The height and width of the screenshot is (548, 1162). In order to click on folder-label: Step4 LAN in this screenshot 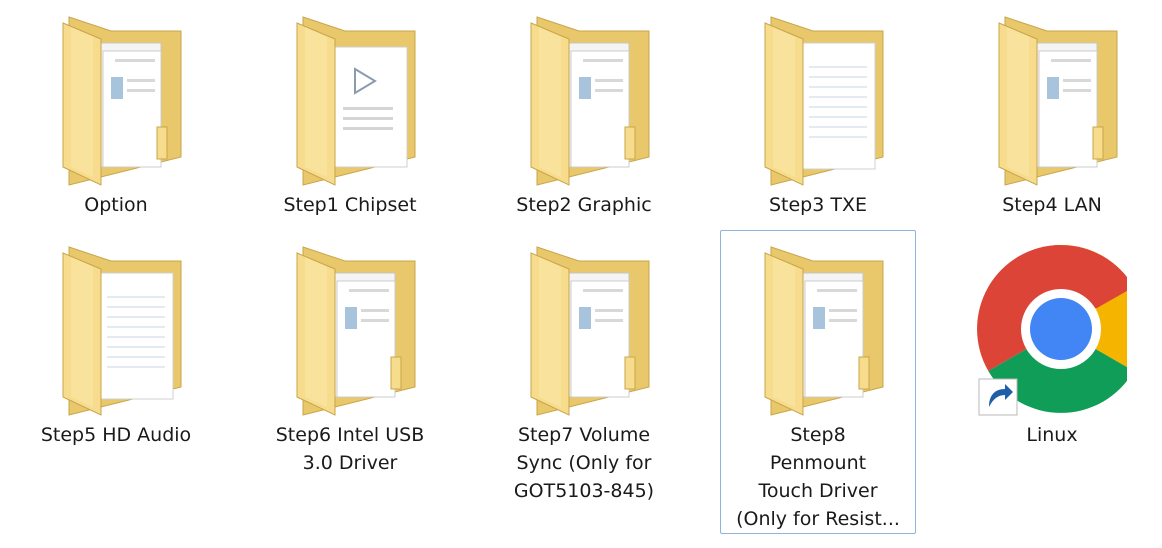, I will do `click(1052, 205)`.